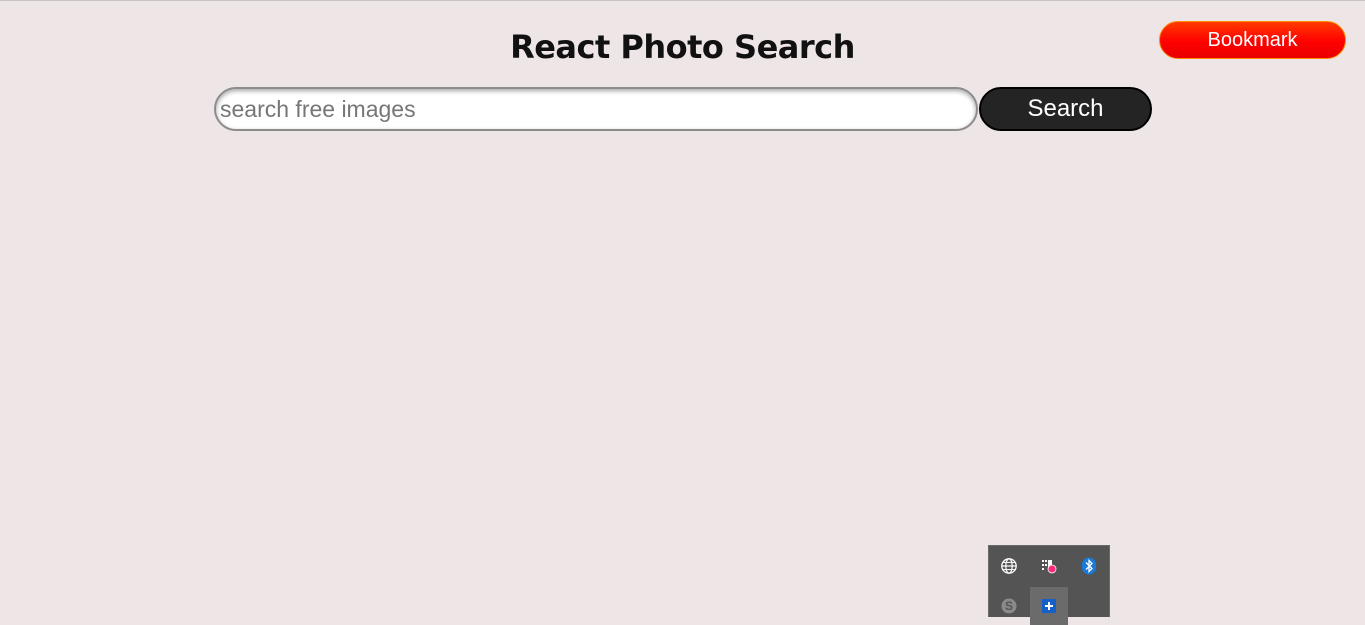 The image size is (1365, 625). I want to click on skype-icon: S, so click(1009, 606).